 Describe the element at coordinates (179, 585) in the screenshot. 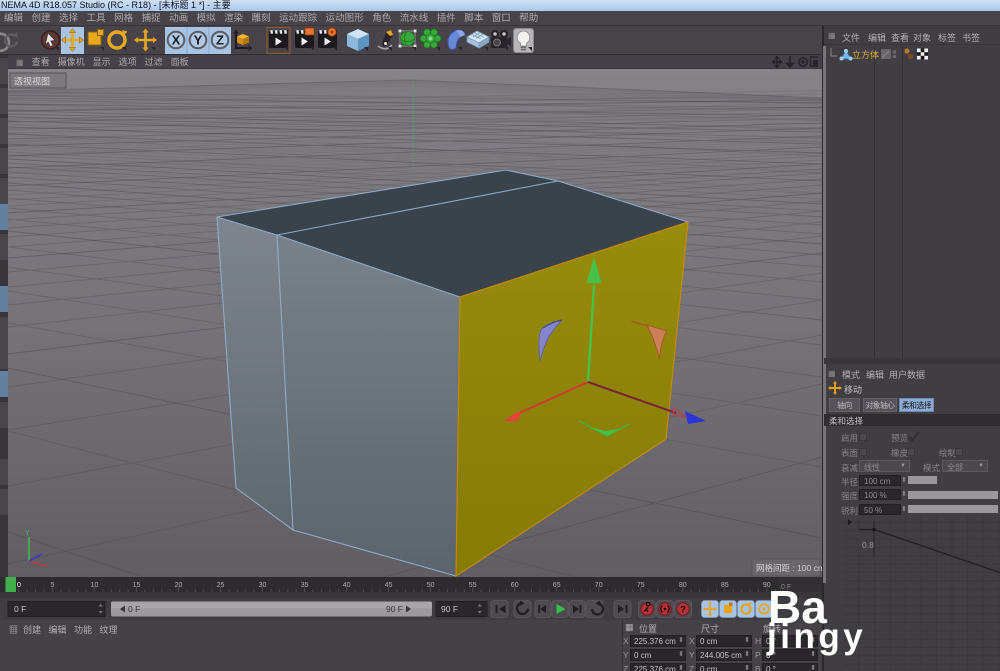

I see `svg-text: 20` at that location.